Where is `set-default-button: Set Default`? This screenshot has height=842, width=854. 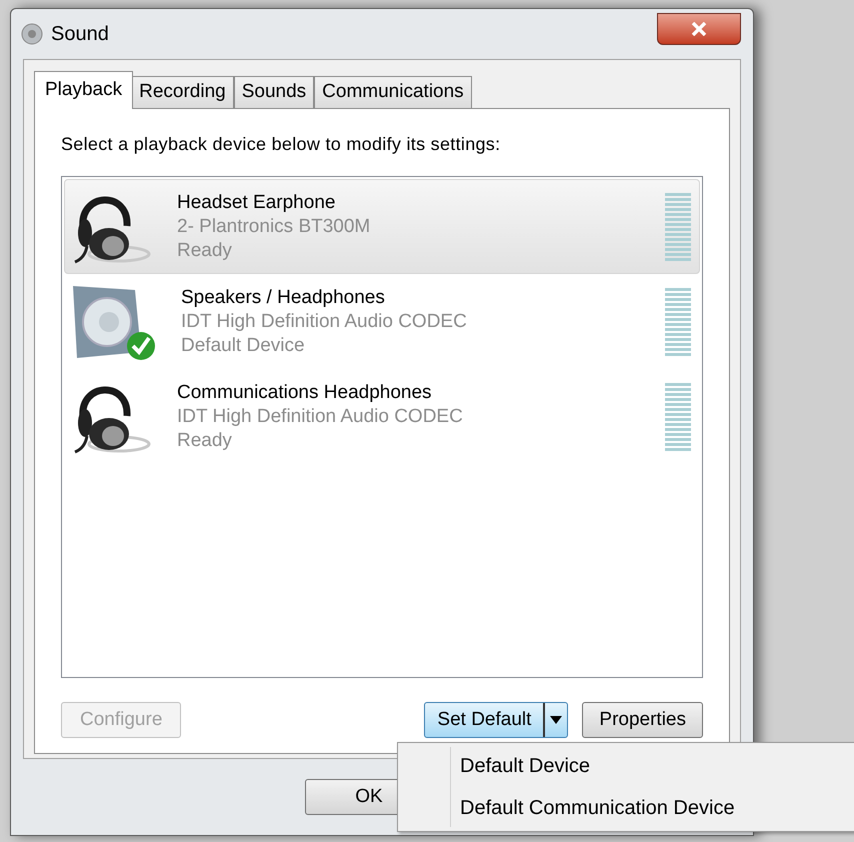 set-default-button: Set Default is located at coordinates (484, 720).